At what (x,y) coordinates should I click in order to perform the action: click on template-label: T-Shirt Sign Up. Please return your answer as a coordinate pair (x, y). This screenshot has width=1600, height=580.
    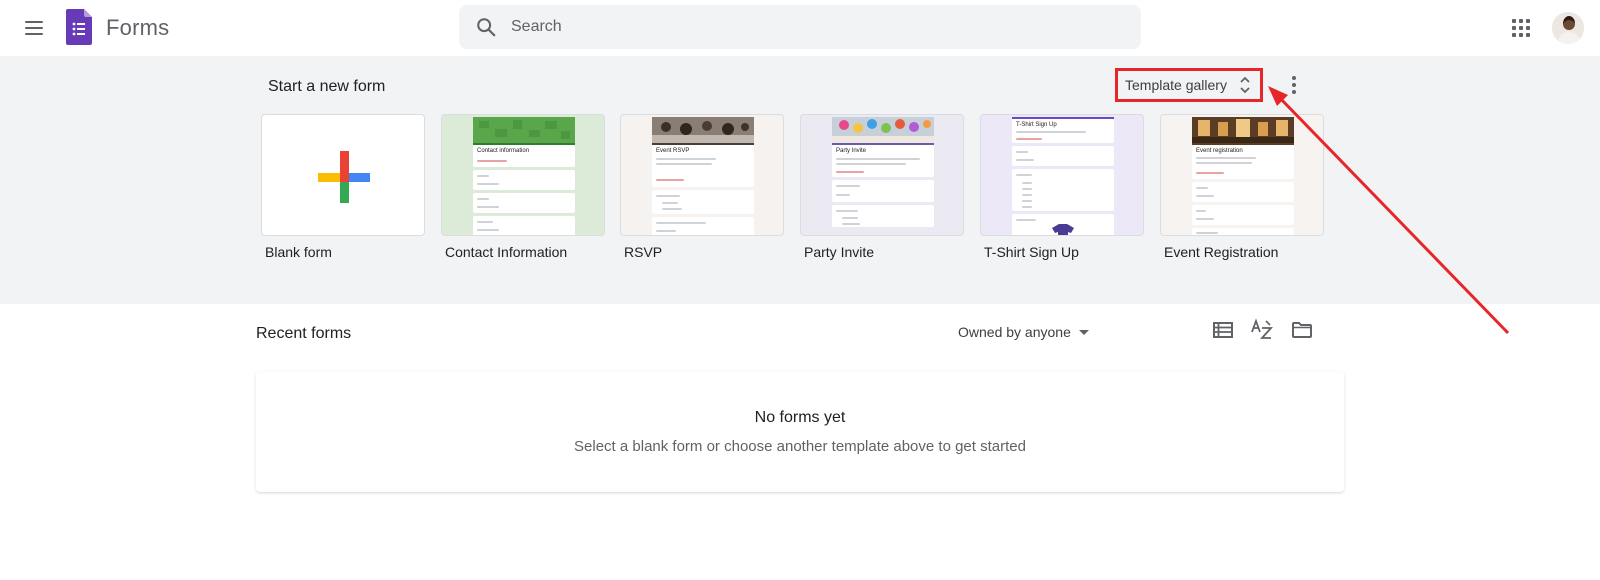
    Looking at the image, I should click on (1031, 252).